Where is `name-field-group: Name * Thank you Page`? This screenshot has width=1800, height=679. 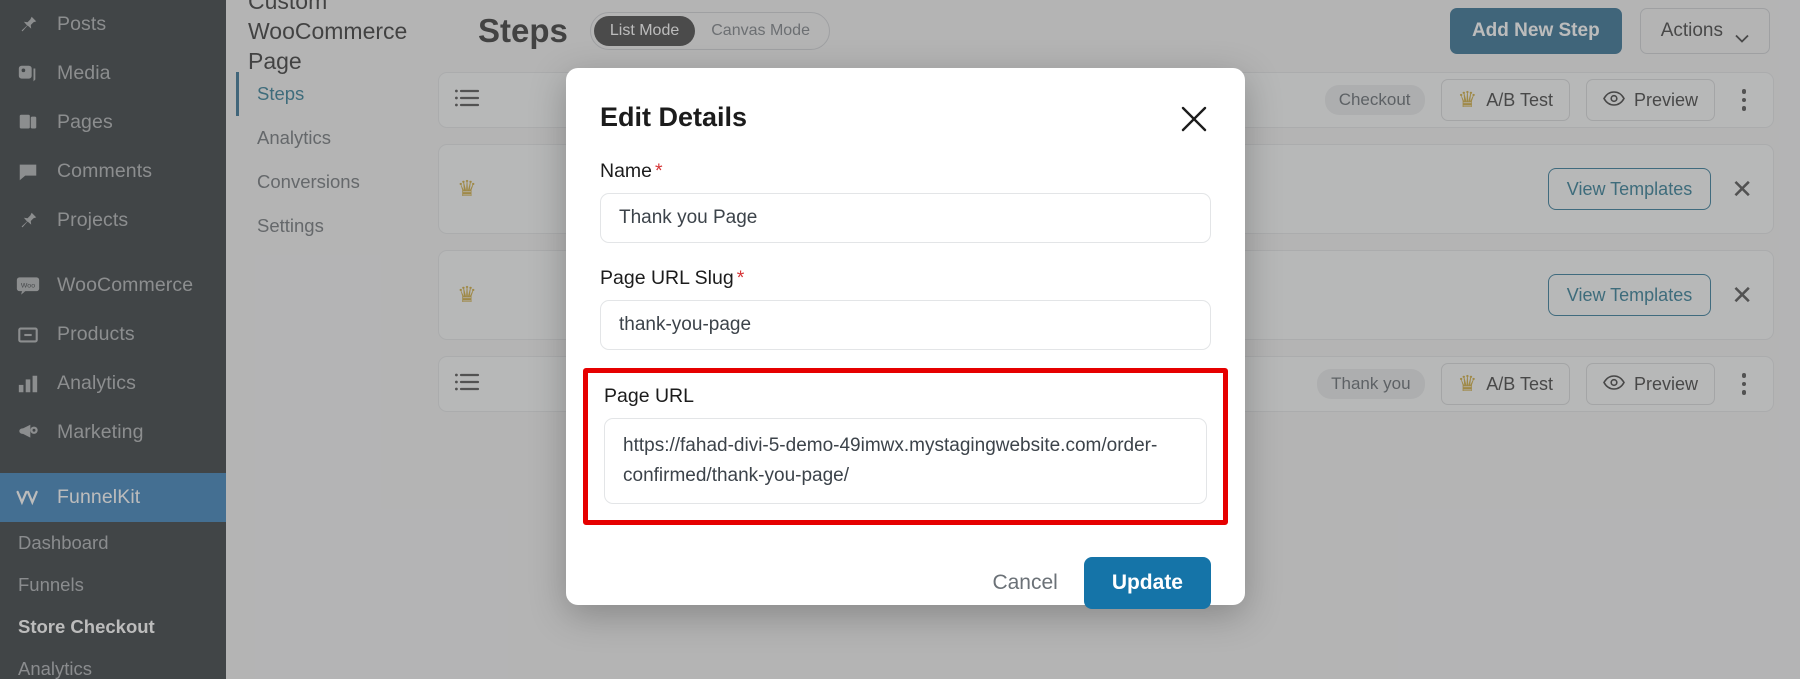 name-field-group: Name * Thank you Page is located at coordinates (905, 201).